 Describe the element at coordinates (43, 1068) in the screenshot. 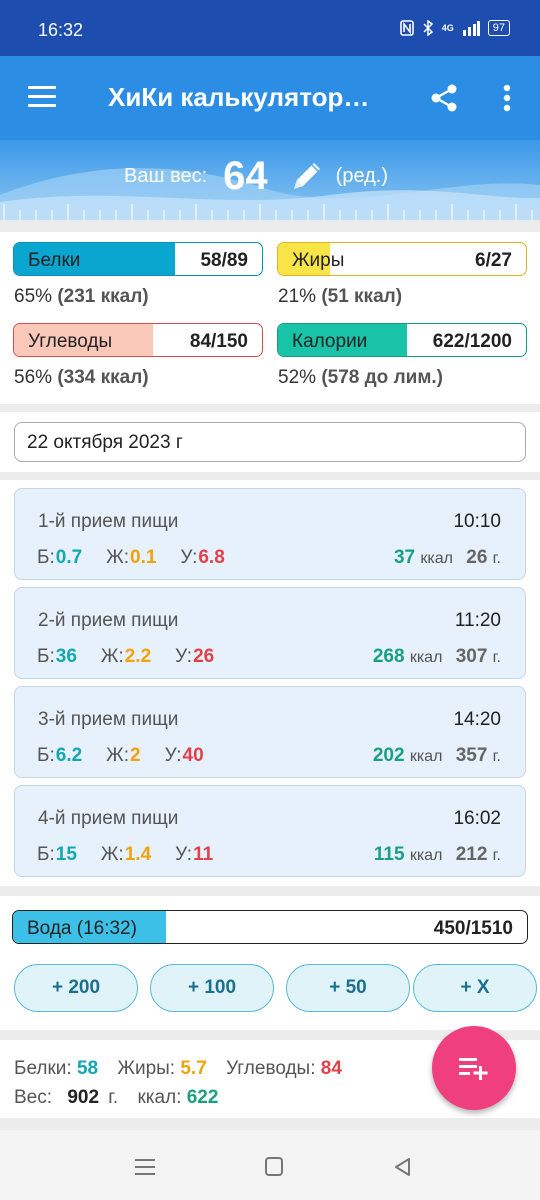

I see `totals-protein-label: Белки:` at that location.